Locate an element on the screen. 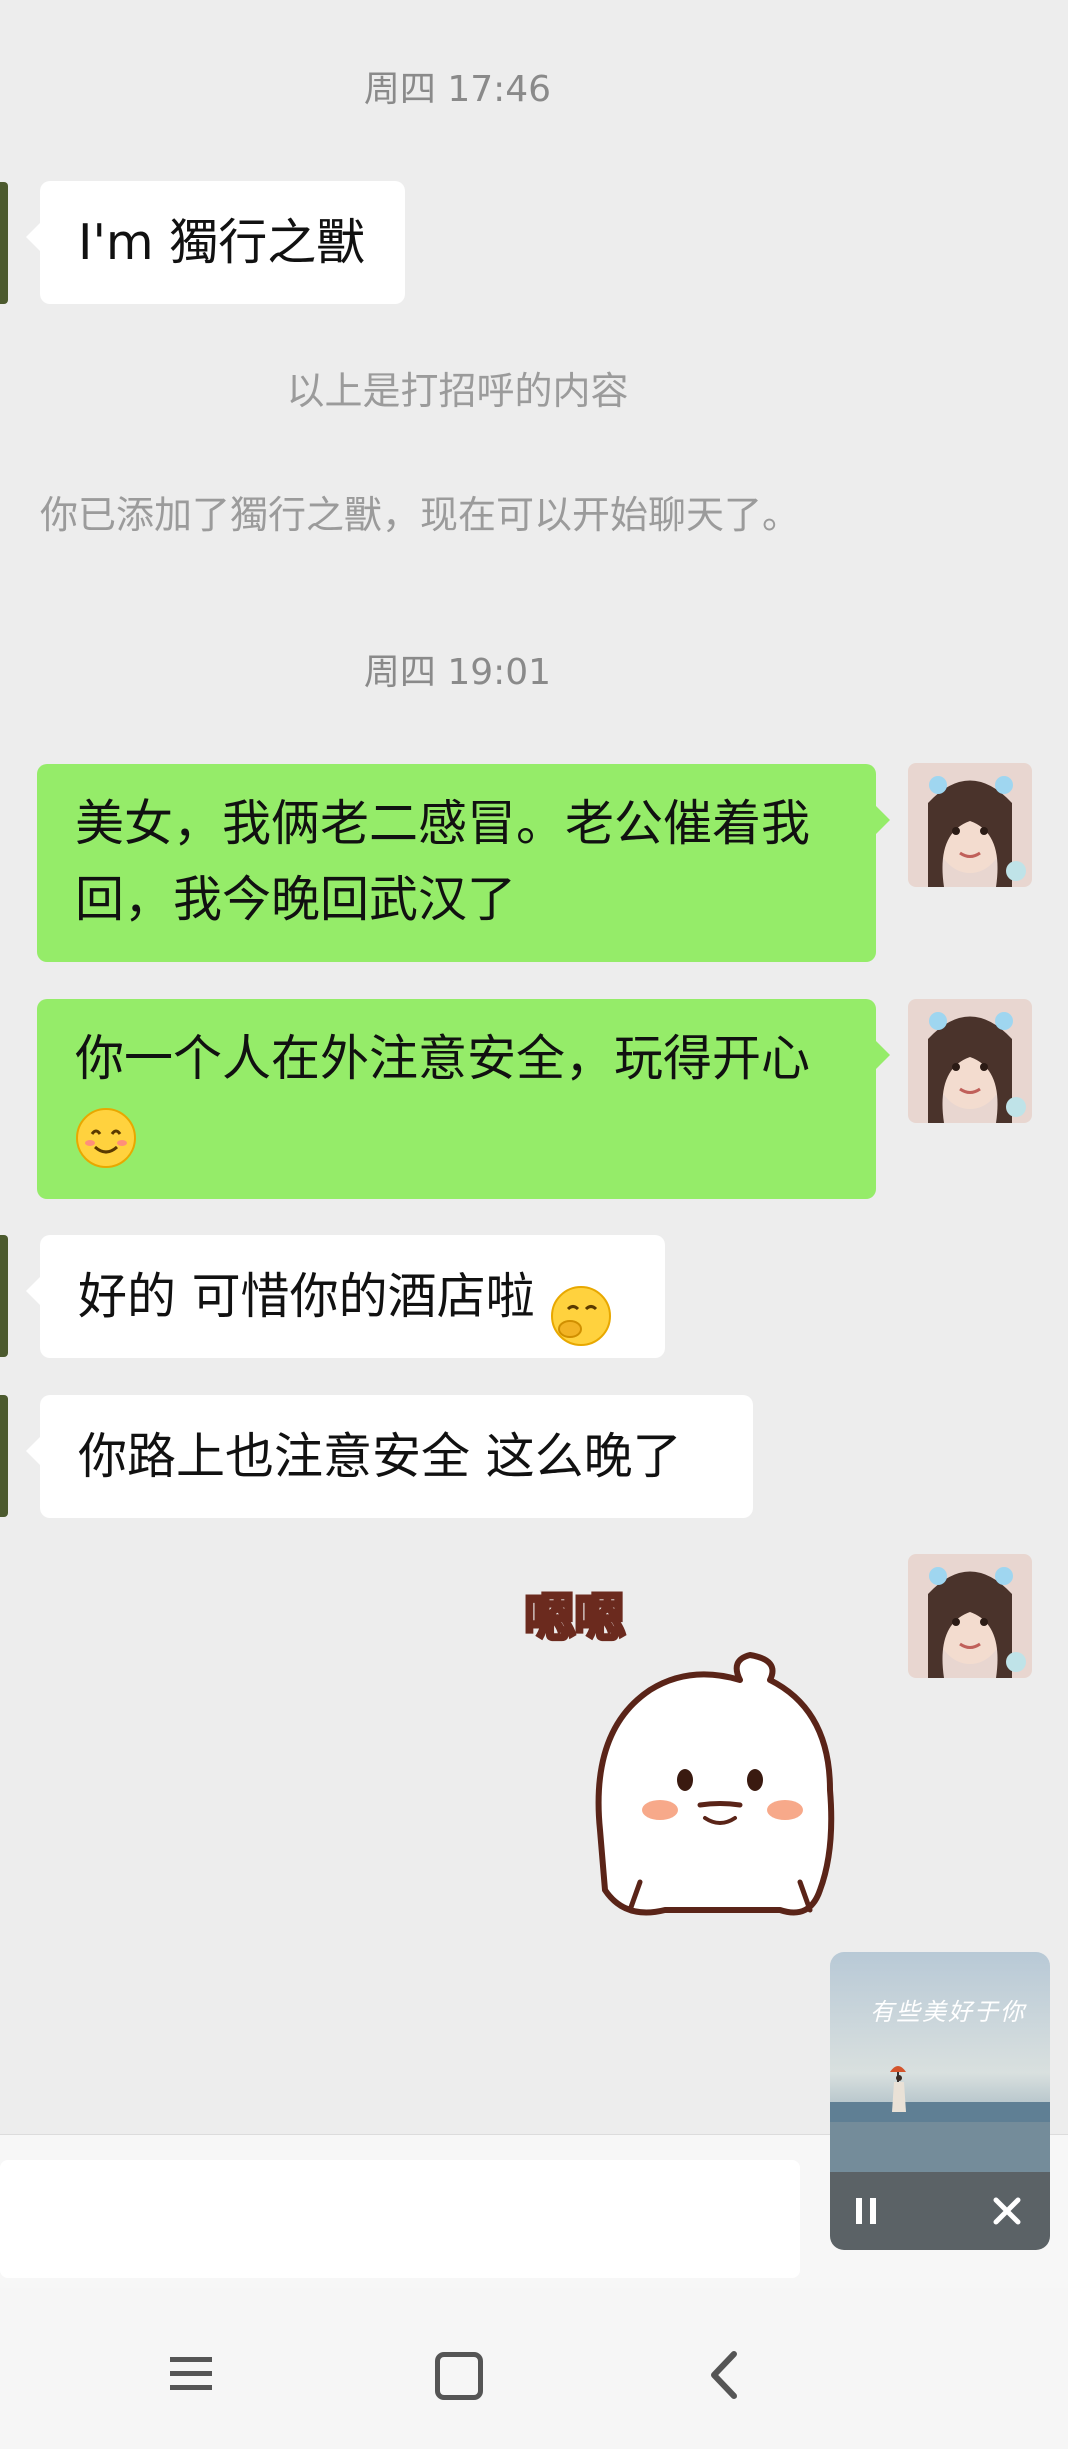  menu-icon is located at coordinates (191, 2374).